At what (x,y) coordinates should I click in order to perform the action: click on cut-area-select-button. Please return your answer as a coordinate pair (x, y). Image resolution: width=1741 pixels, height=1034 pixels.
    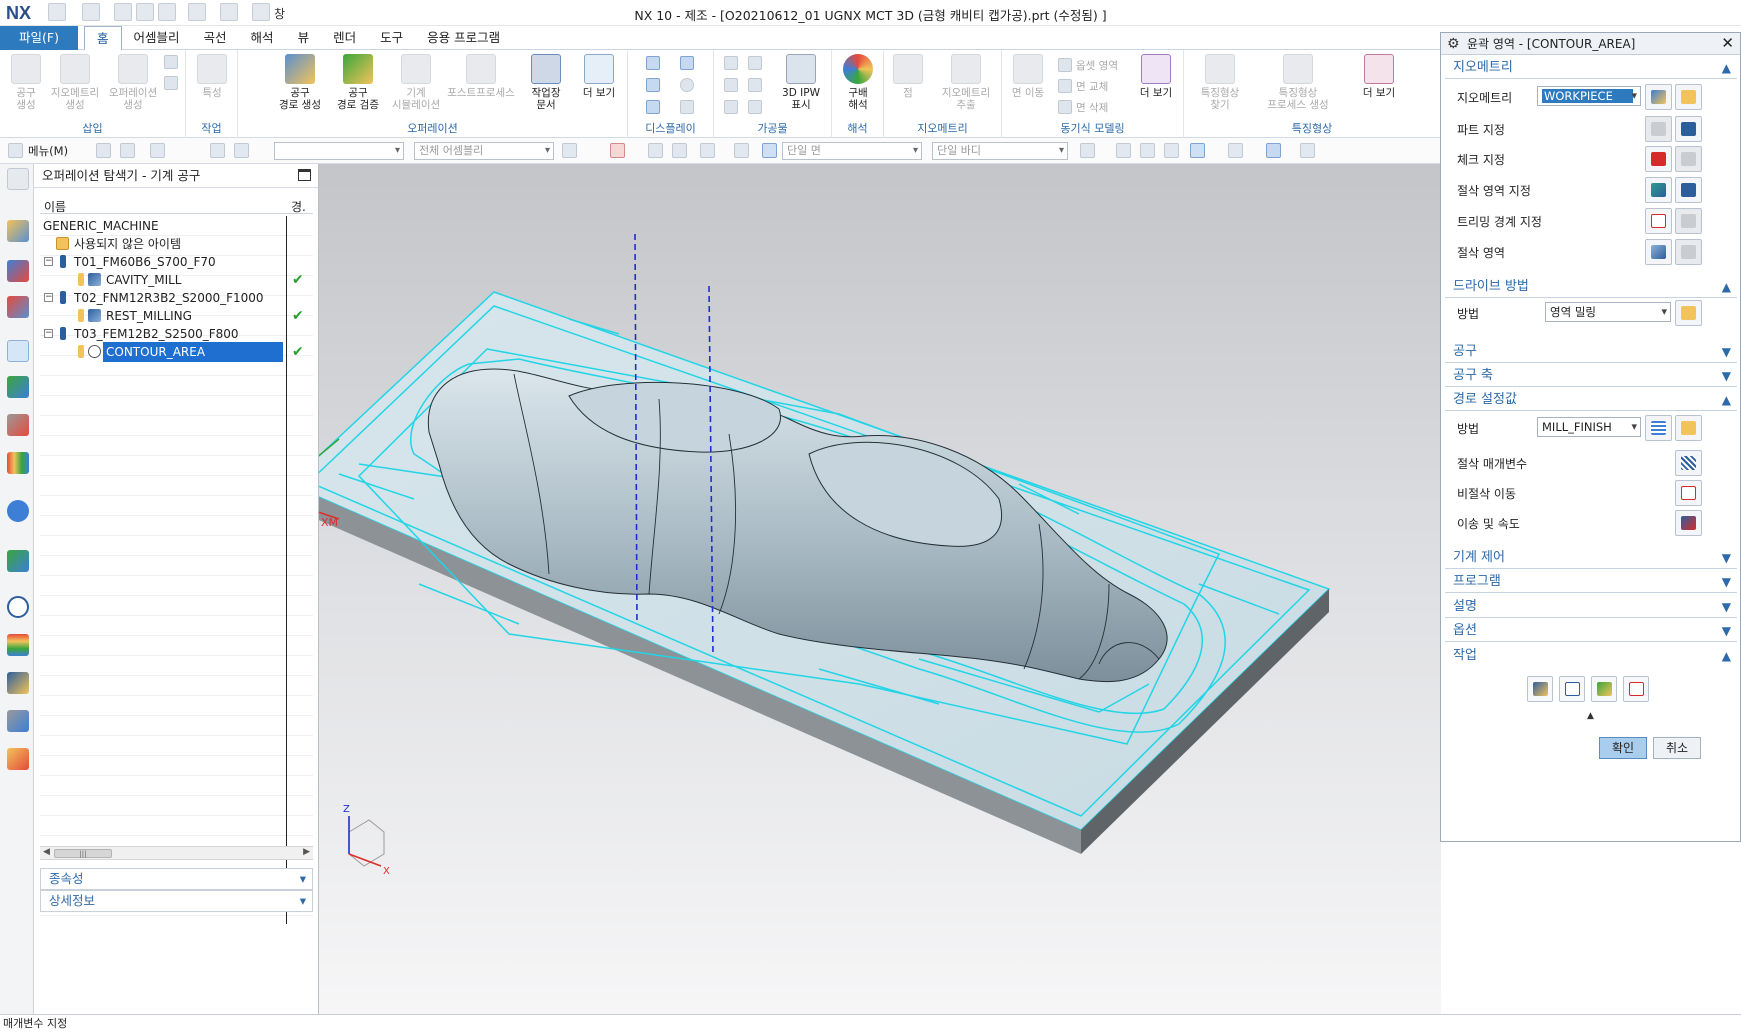
    Looking at the image, I should click on (1658, 190).